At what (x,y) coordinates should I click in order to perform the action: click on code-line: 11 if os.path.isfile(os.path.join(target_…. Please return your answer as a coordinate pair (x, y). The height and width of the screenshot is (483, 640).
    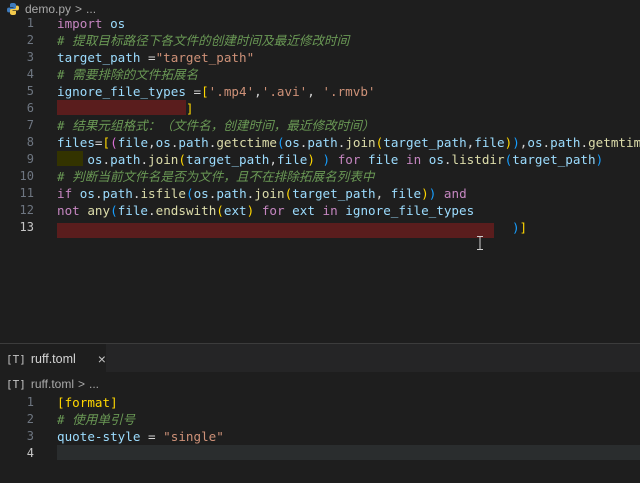
    Looking at the image, I should click on (320, 193).